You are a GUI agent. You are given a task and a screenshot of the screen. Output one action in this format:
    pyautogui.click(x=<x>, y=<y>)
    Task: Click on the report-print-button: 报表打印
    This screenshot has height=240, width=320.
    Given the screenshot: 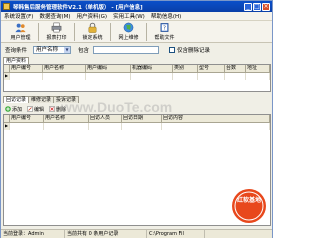 What is the action you would take?
    pyautogui.click(x=56, y=31)
    